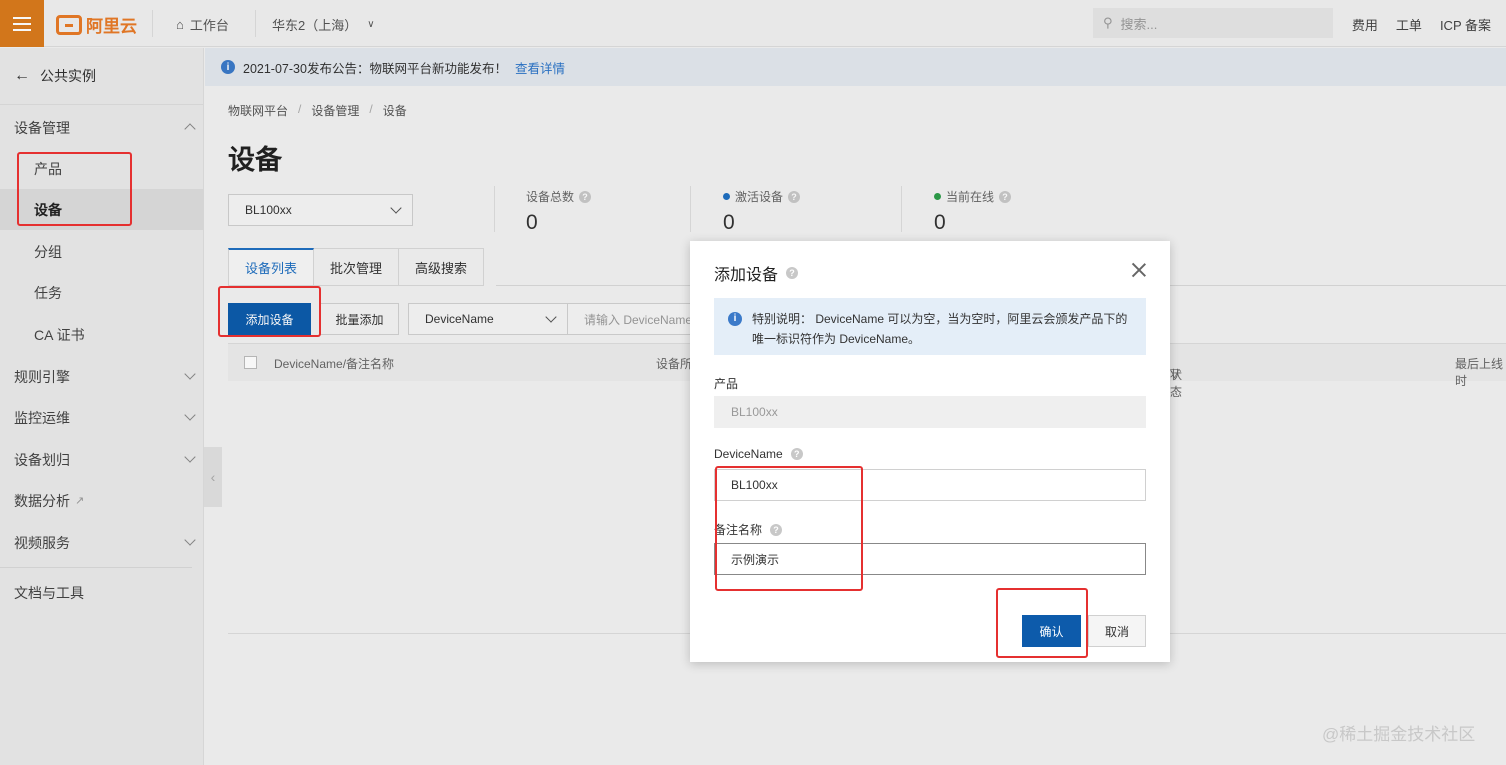 This screenshot has height=765, width=1506. Describe the element at coordinates (746, 275) in the screenshot. I see `dialog-title-text: 添加设备` at that location.